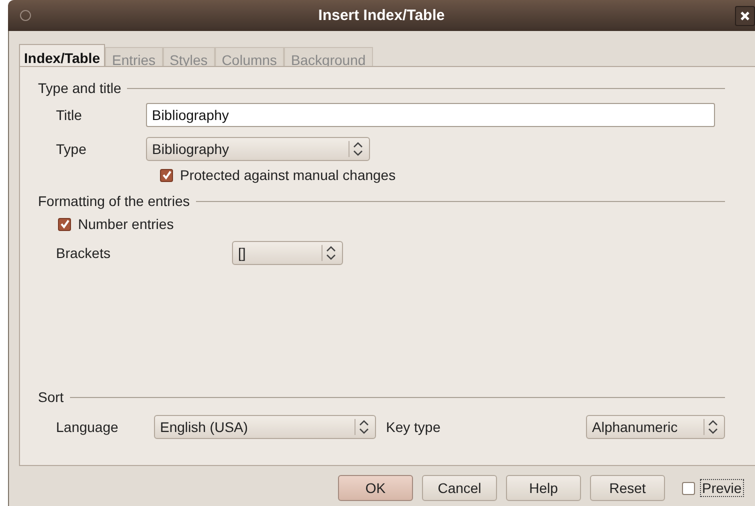 This screenshot has height=506, width=755. What do you see at coordinates (722, 488) in the screenshot?
I see `checkbox-label: Previe` at bounding box center [722, 488].